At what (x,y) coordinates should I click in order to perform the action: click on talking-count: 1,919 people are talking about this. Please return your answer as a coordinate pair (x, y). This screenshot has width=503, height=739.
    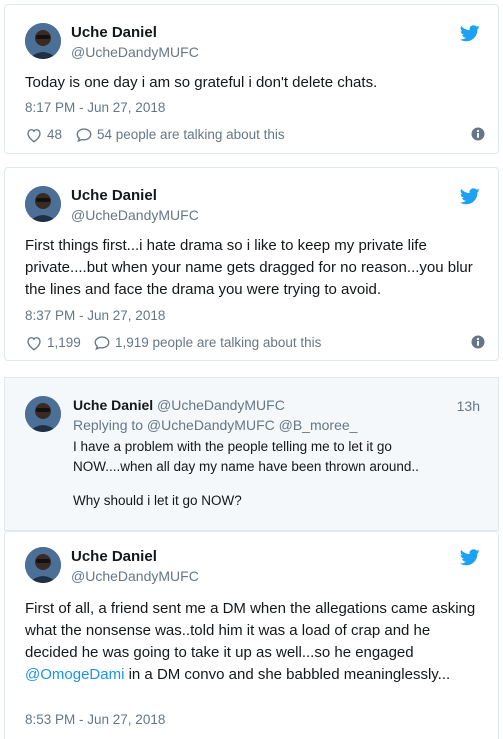
    Looking at the image, I should click on (218, 342).